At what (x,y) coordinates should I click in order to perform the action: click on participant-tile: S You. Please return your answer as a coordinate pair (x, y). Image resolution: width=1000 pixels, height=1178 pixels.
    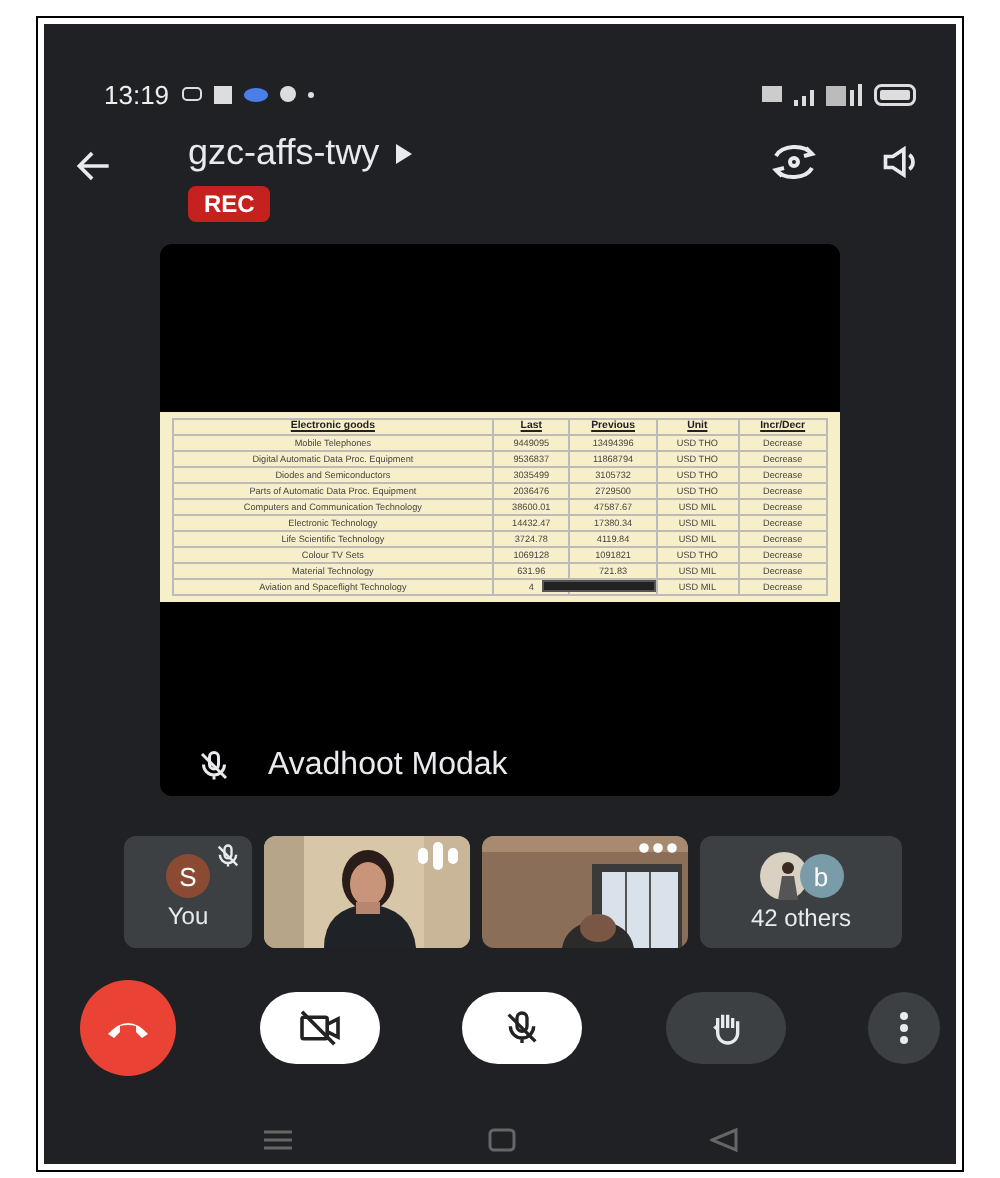
    Looking at the image, I should click on (188, 892).